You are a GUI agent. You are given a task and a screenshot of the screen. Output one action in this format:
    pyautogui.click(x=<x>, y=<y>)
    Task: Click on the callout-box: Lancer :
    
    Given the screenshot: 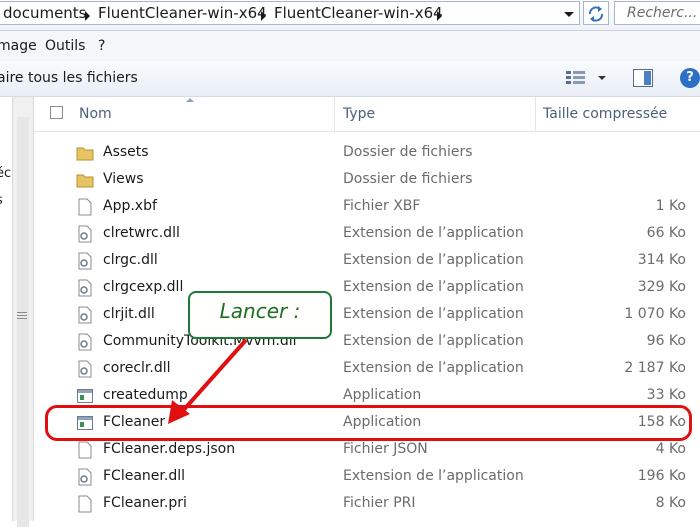 What is the action you would take?
    pyautogui.click(x=260, y=315)
    